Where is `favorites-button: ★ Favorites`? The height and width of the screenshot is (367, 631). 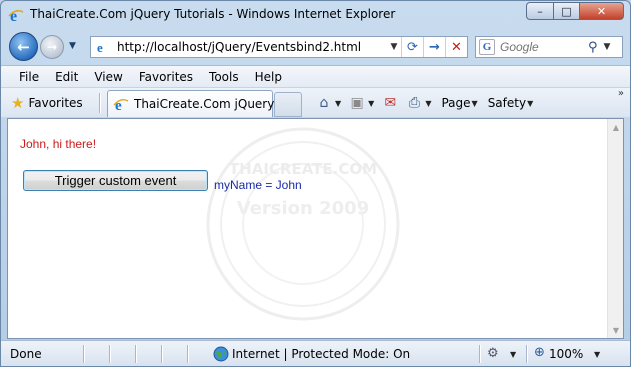
favorites-button: ★ Favorites is located at coordinates (47, 103).